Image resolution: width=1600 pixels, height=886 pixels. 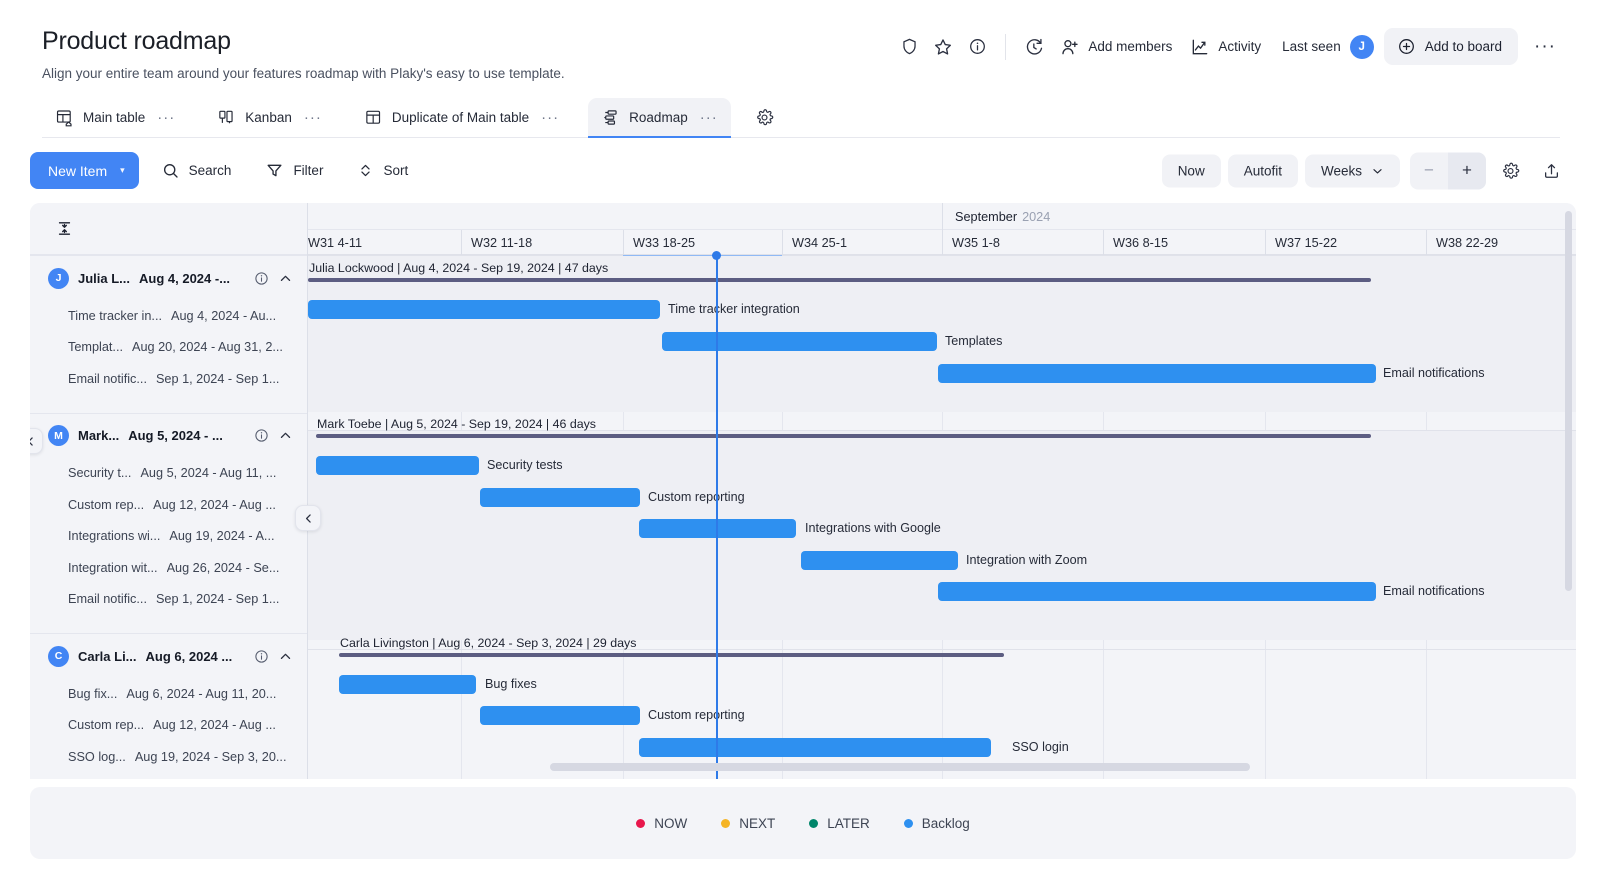 What do you see at coordinates (308, 518) in the screenshot?
I see `collapse-list-pane-button` at bounding box center [308, 518].